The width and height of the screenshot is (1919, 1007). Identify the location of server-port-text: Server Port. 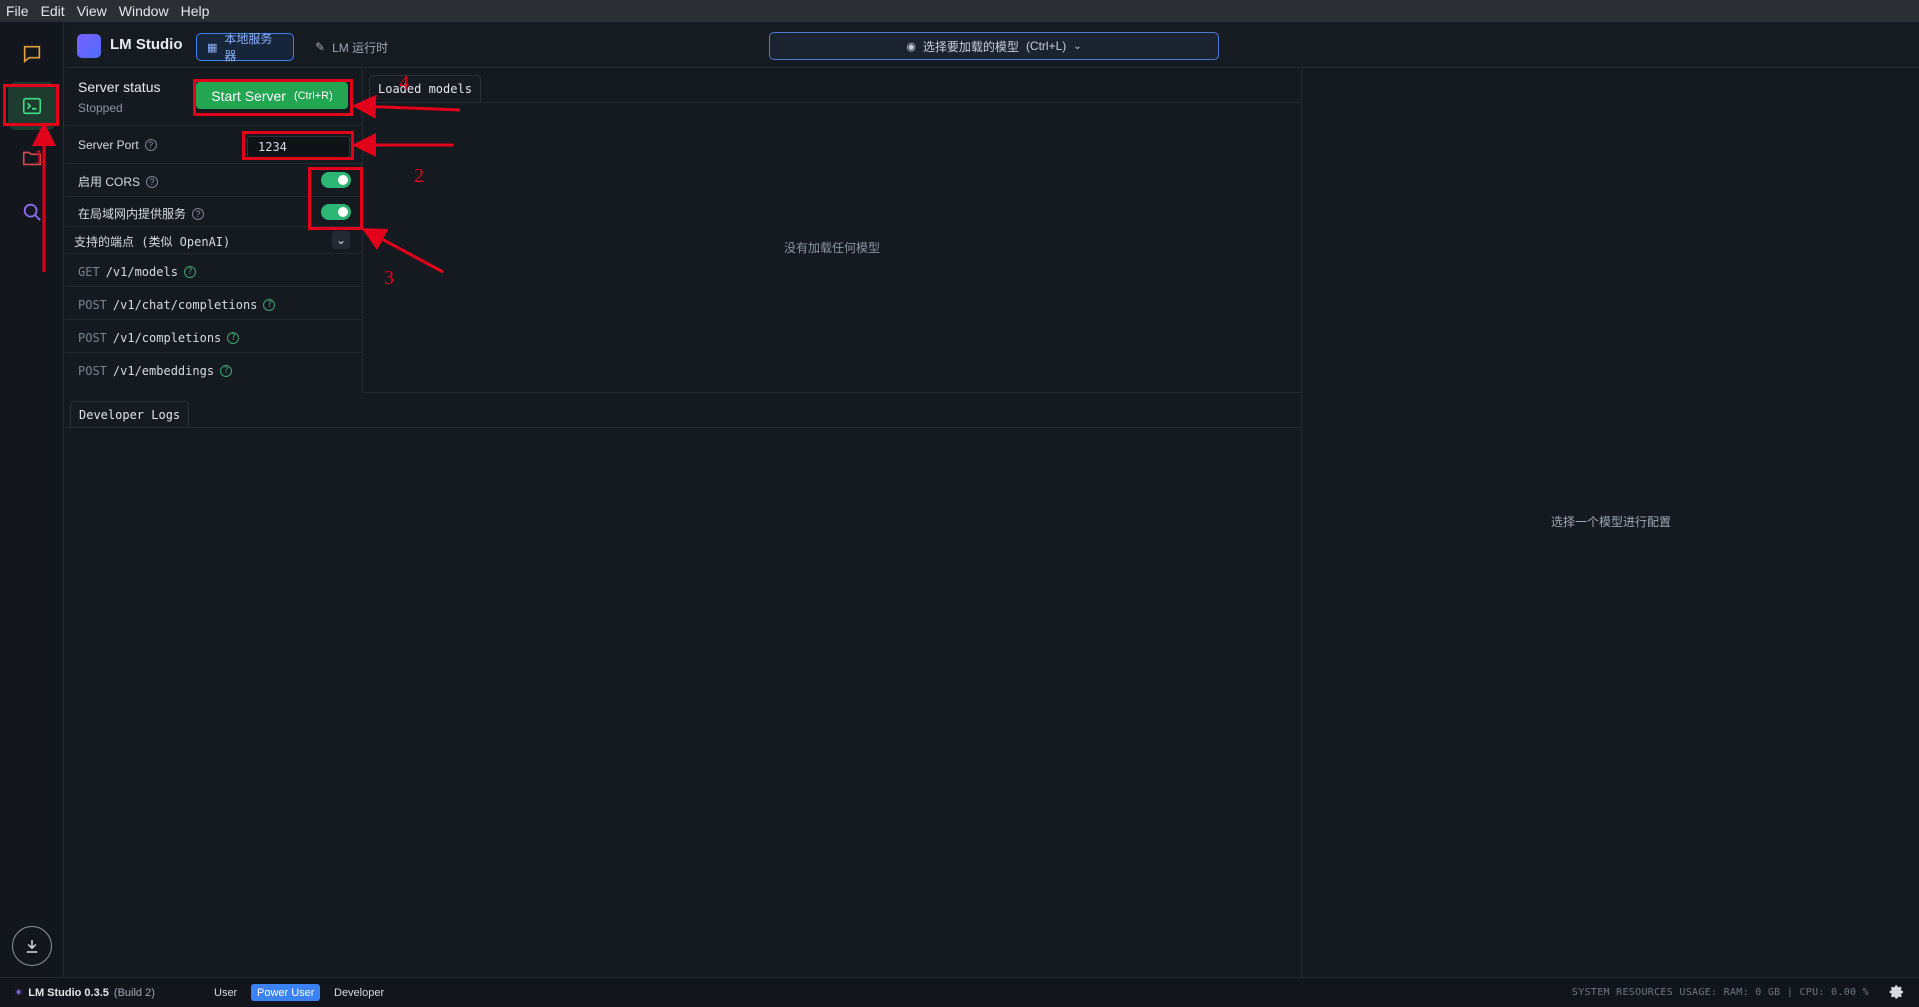
(108, 145).